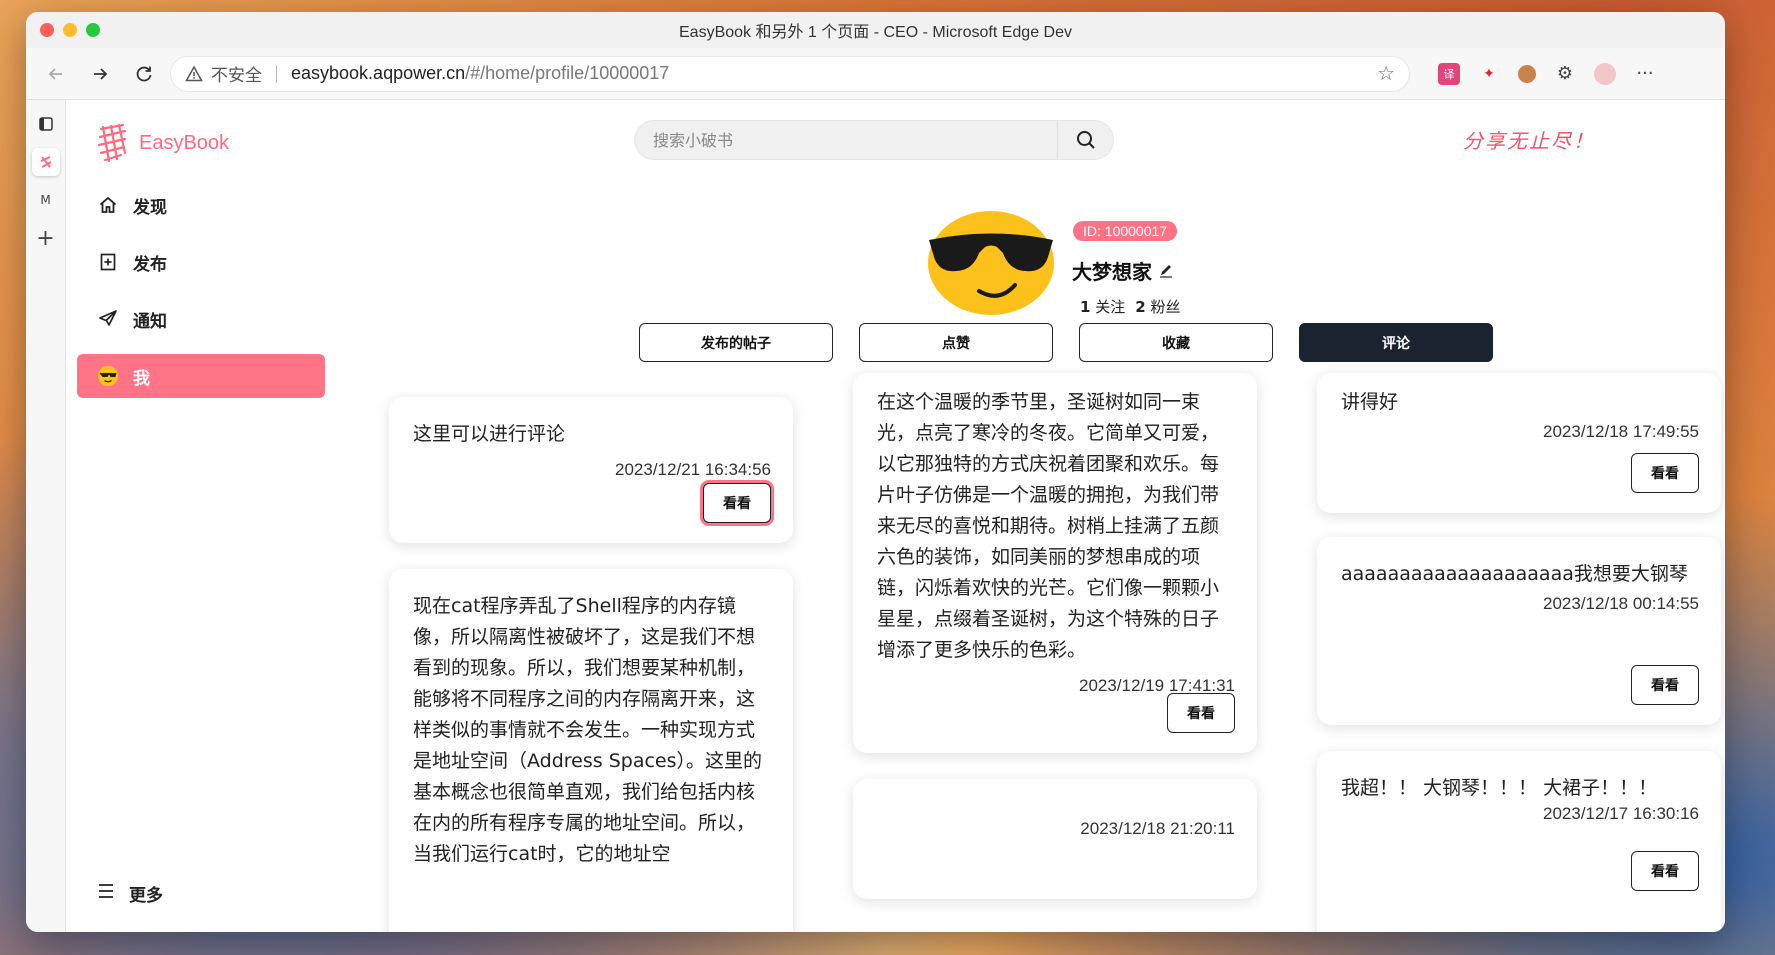 Image resolution: width=1775 pixels, height=955 pixels. Describe the element at coordinates (1130, 306) in the screenshot. I see `profile-stats: 1 关注 2 粉丝` at that location.